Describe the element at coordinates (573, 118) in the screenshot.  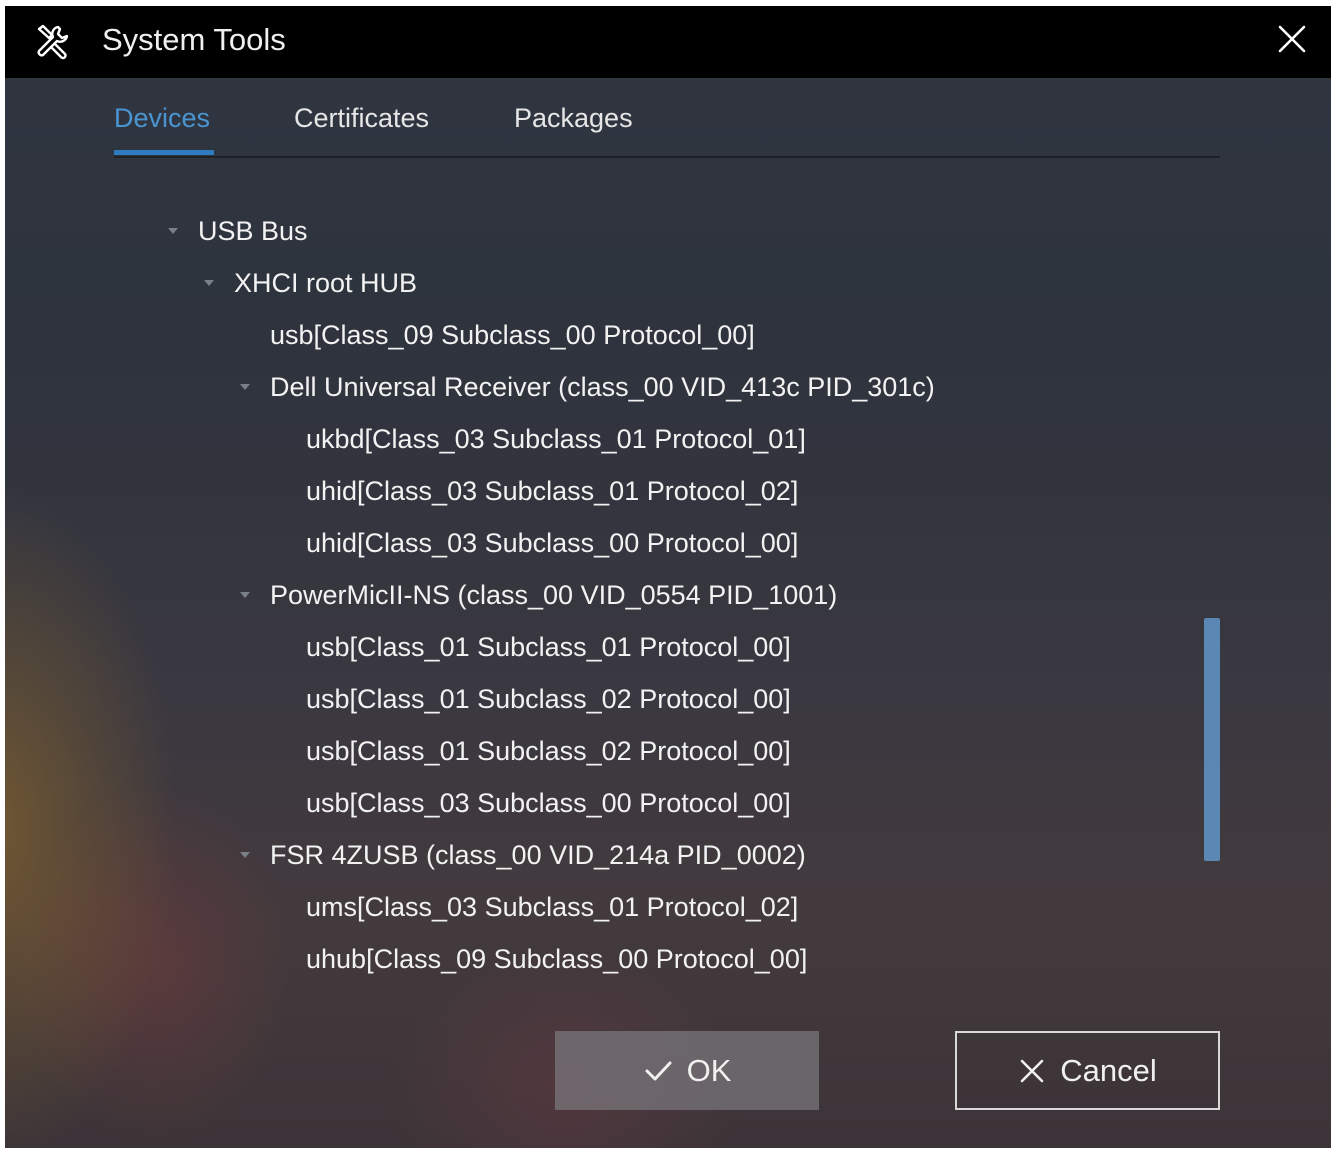
I see `tab-packages: Packages` at that location.